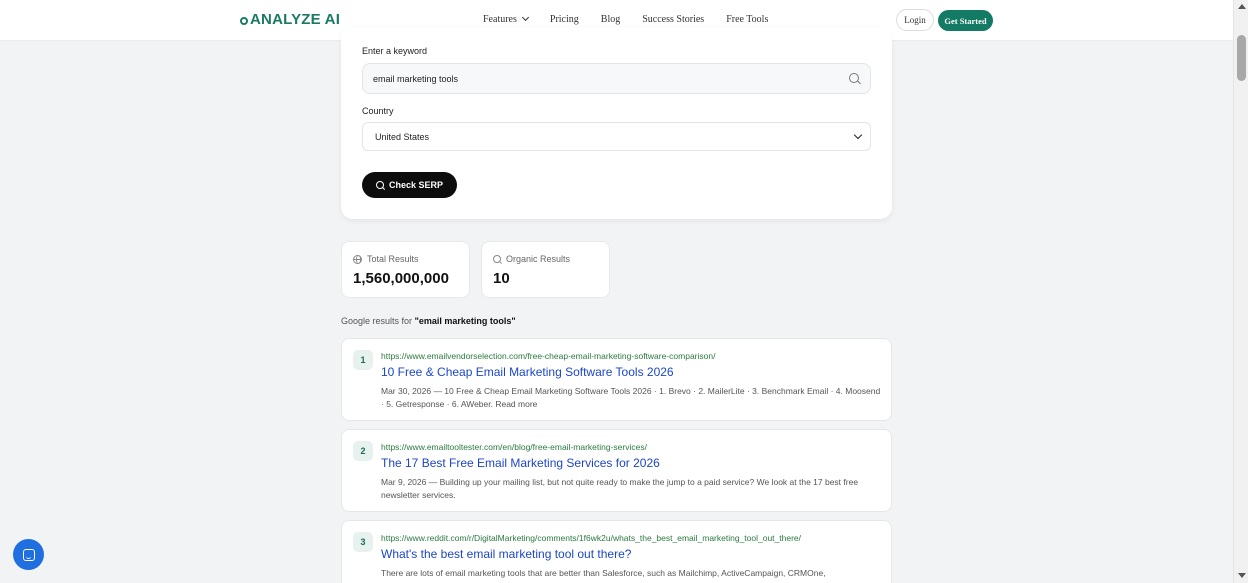  What do you see at coordinates (545, 269) in the screenshot?
I see `organic-results-card: Organic Results 10` at bounding box center [545, 269].